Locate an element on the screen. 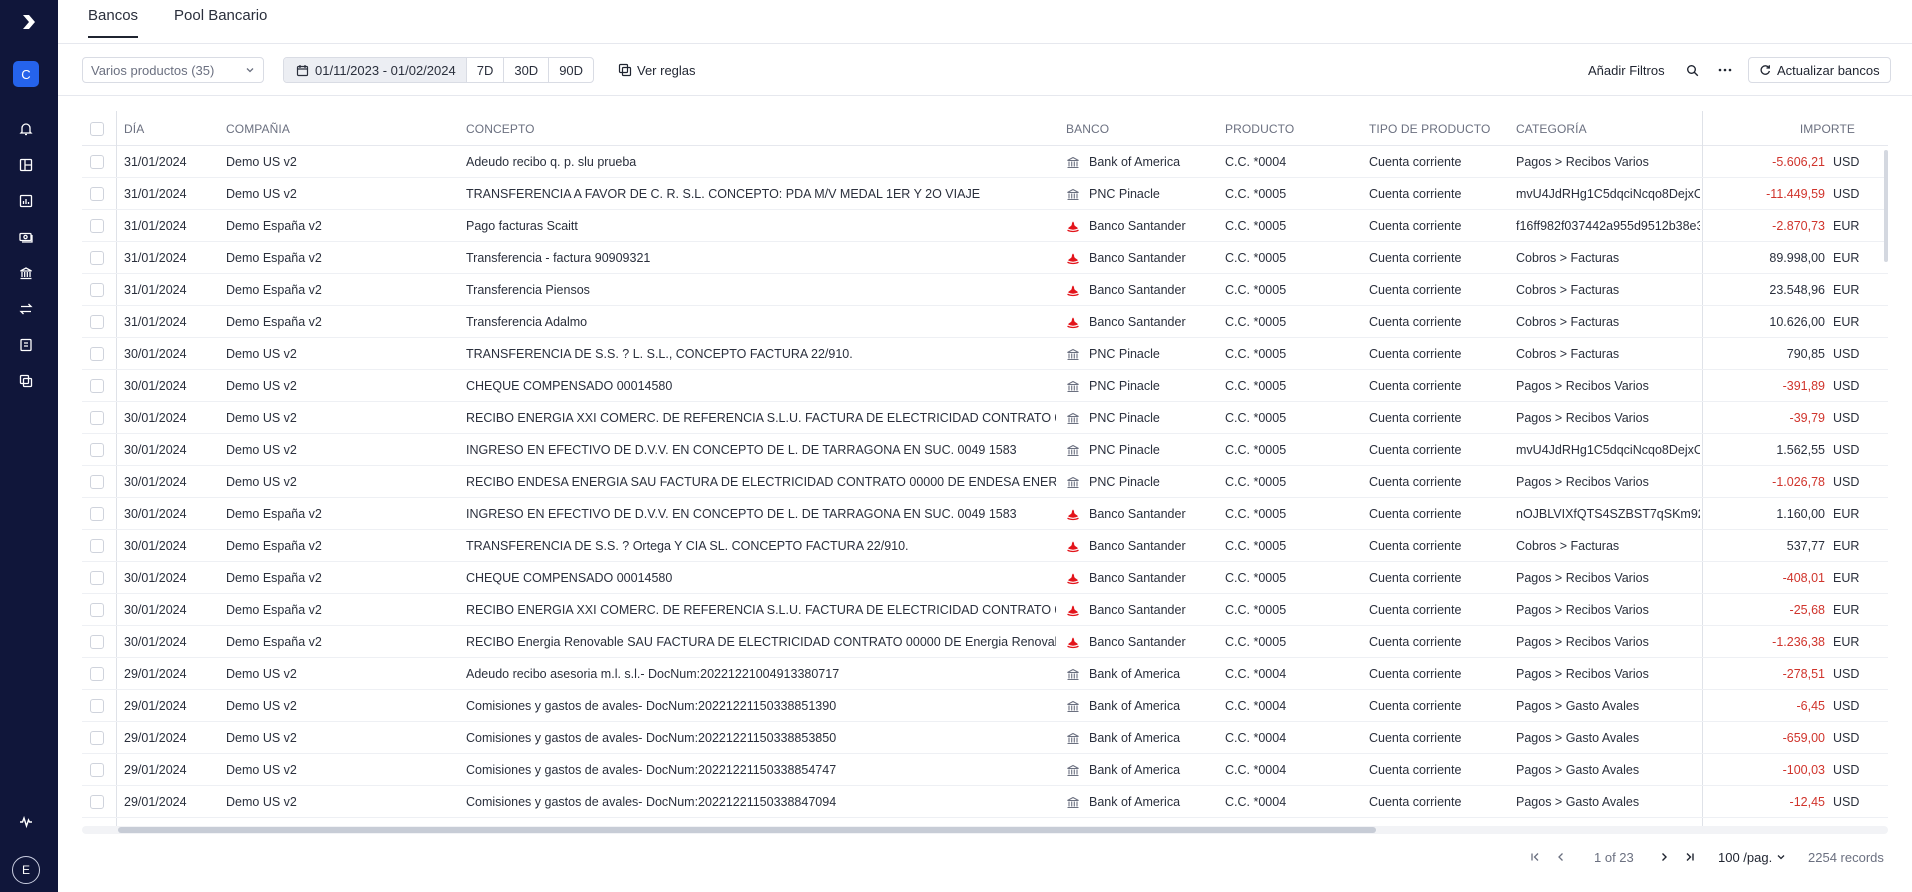 The image size is (1912, 892). user-avatar: E is located at coordinates (26, 870).